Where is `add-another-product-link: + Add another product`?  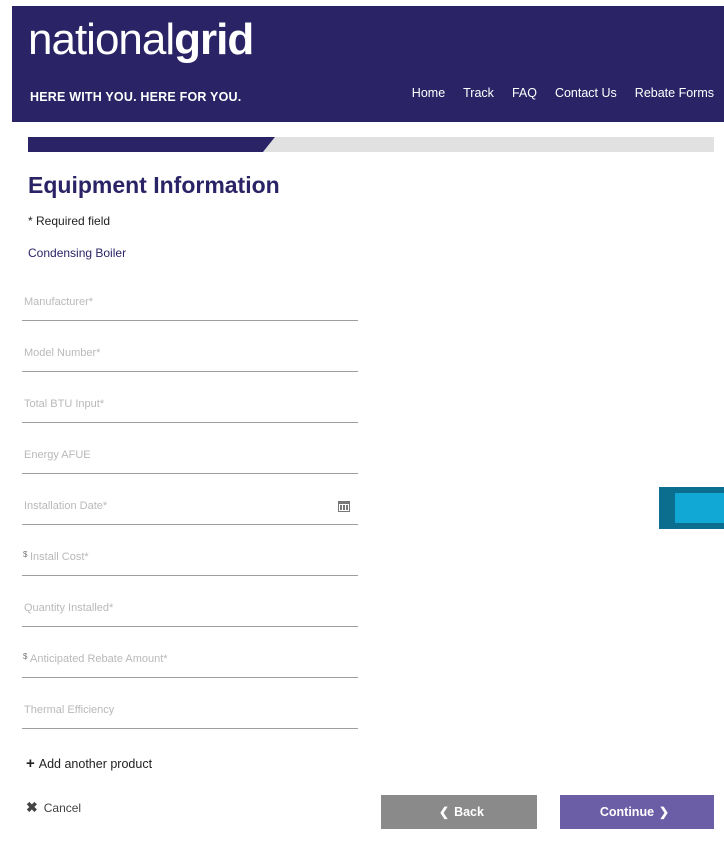
add-another-product-link: + Add another product is located at coordinates (89, 763).